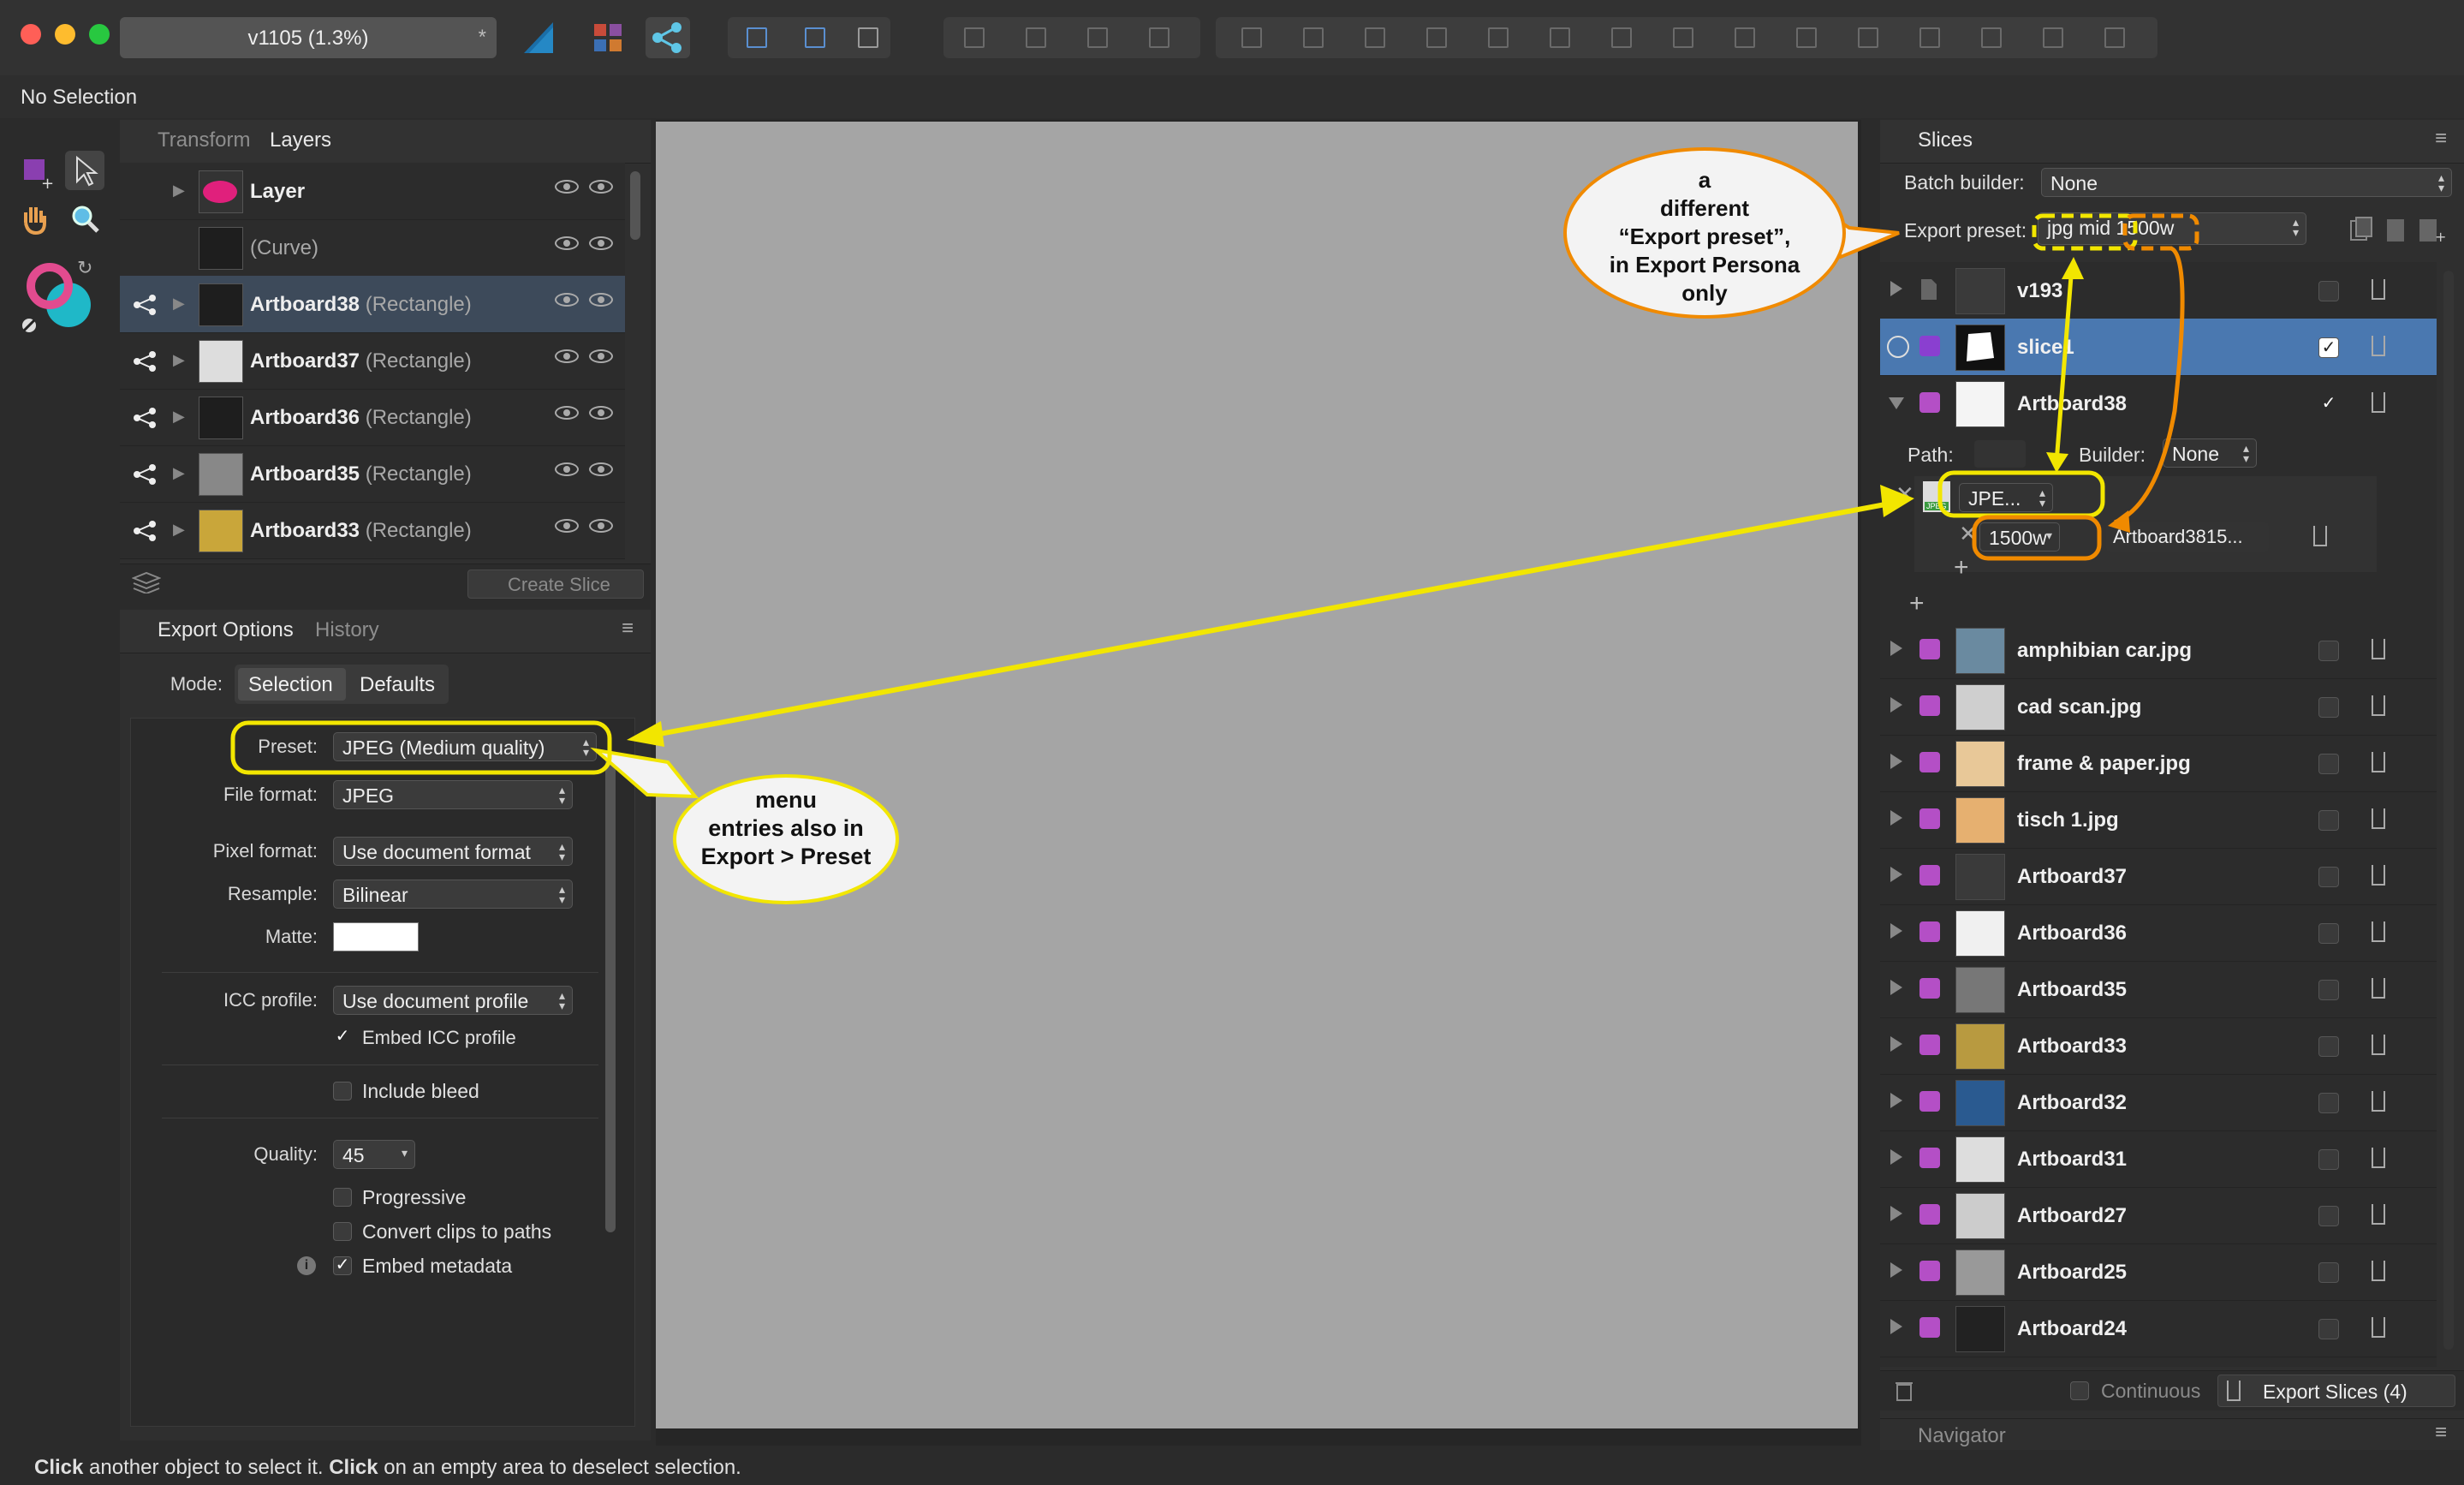 The height and width of the screenshot is (1485, 2464). What do you see at coordinates (1705, 264) in the screenshot?
I see `callout-line: in Export Persona` at bounding box center [1705, 264].